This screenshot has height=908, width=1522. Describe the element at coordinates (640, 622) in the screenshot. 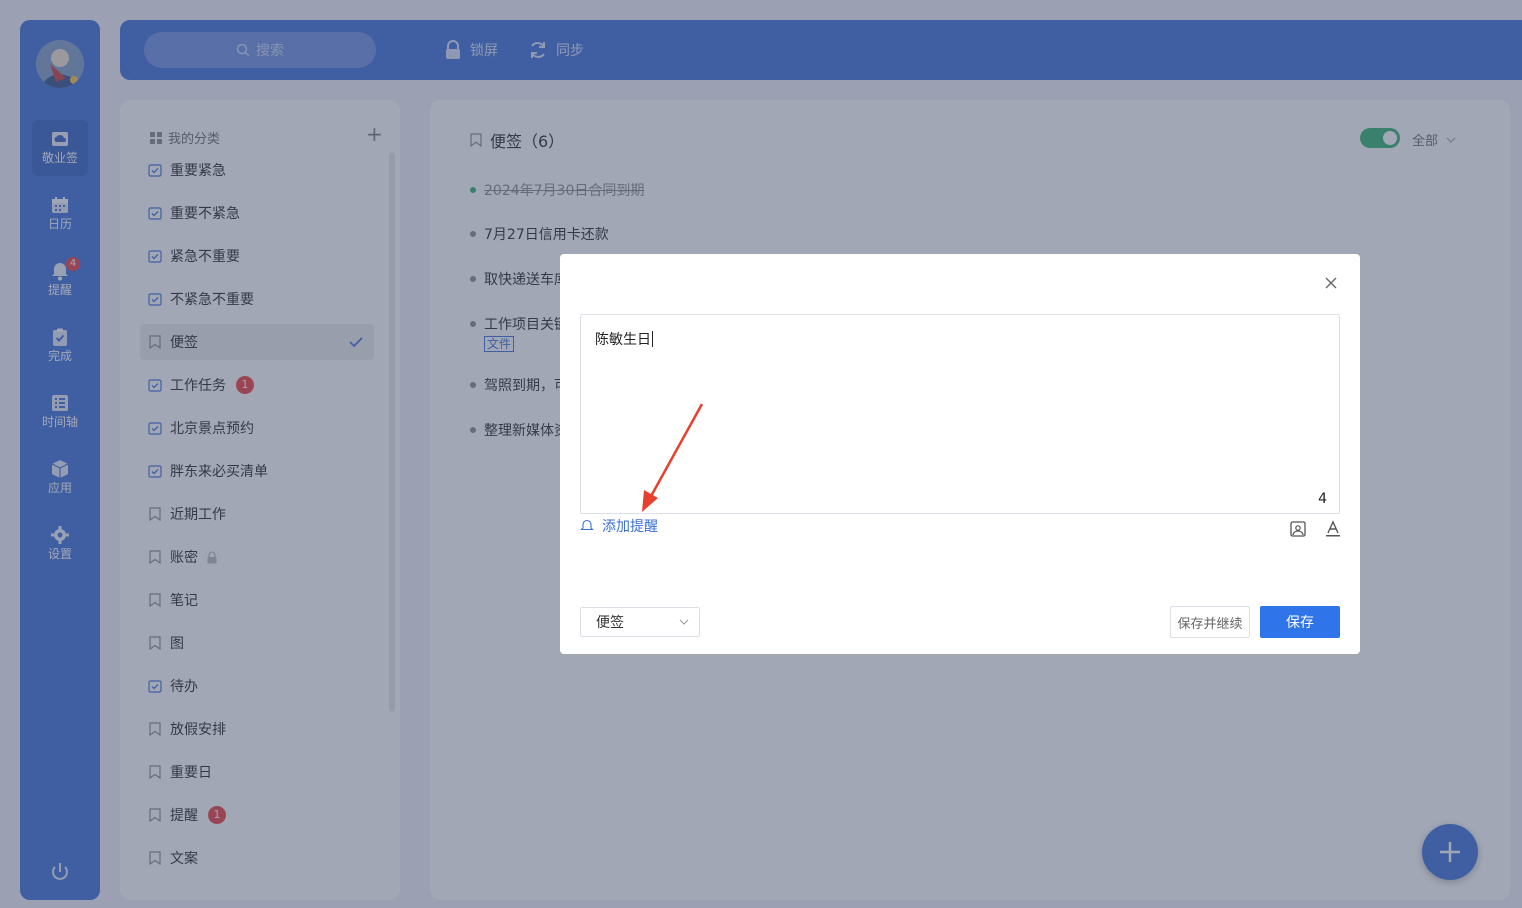

I see `category-select: 便签` at that location.